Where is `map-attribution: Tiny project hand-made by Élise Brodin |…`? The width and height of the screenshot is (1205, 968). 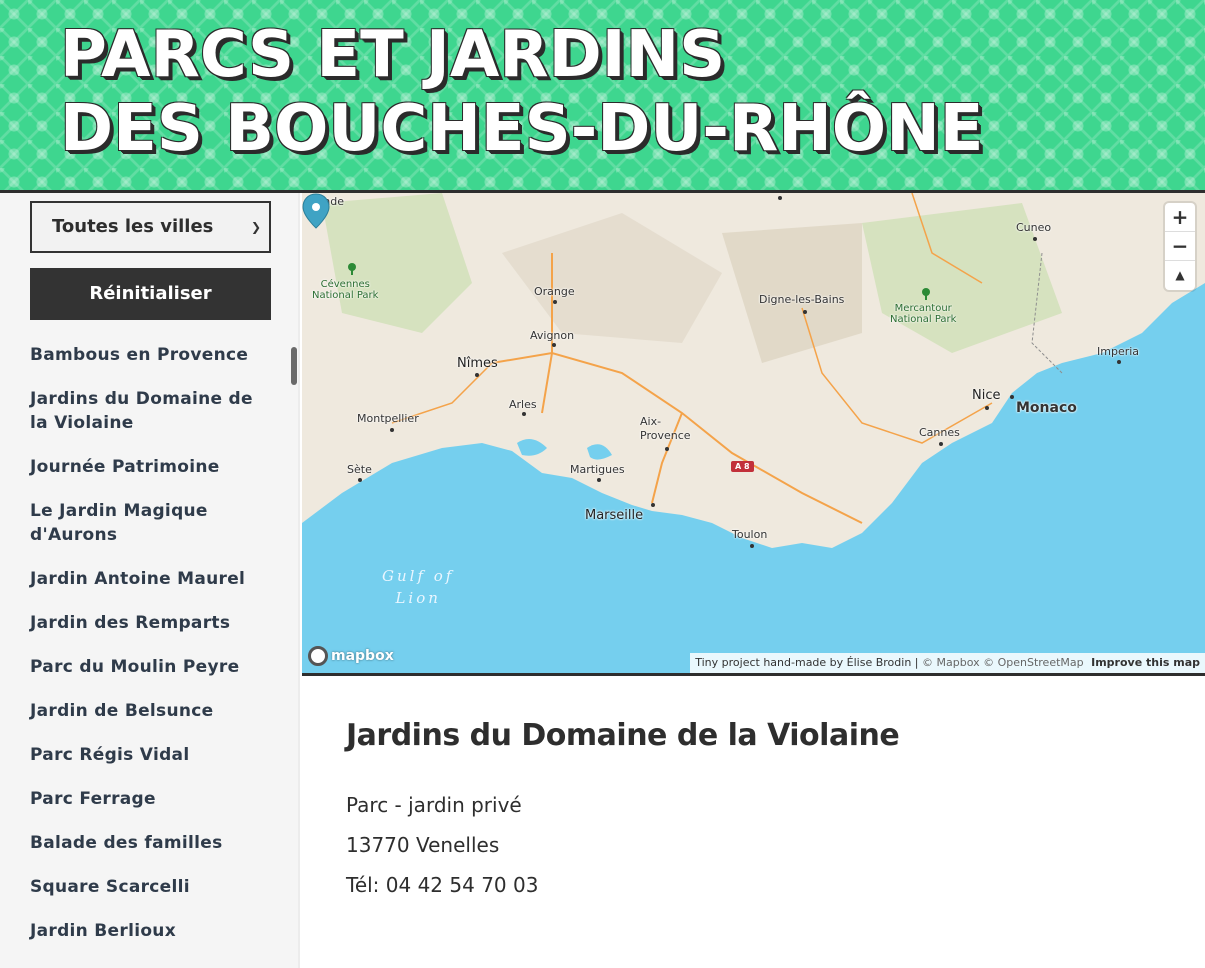
map-attribution: Tiny project hand-made by Élise Brodin |… is located at coordinates (947, 663).